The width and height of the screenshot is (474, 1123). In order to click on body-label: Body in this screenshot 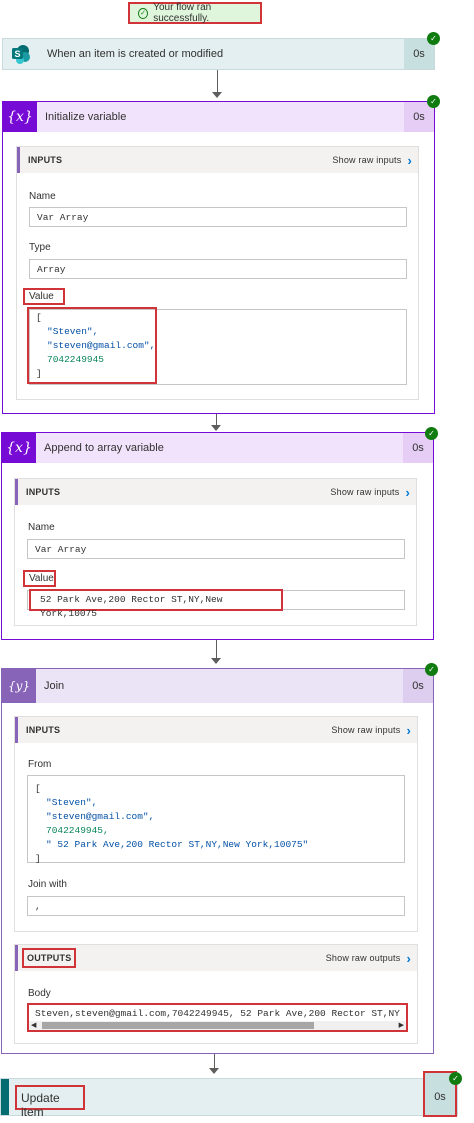, I will do `click(39, 993)`.